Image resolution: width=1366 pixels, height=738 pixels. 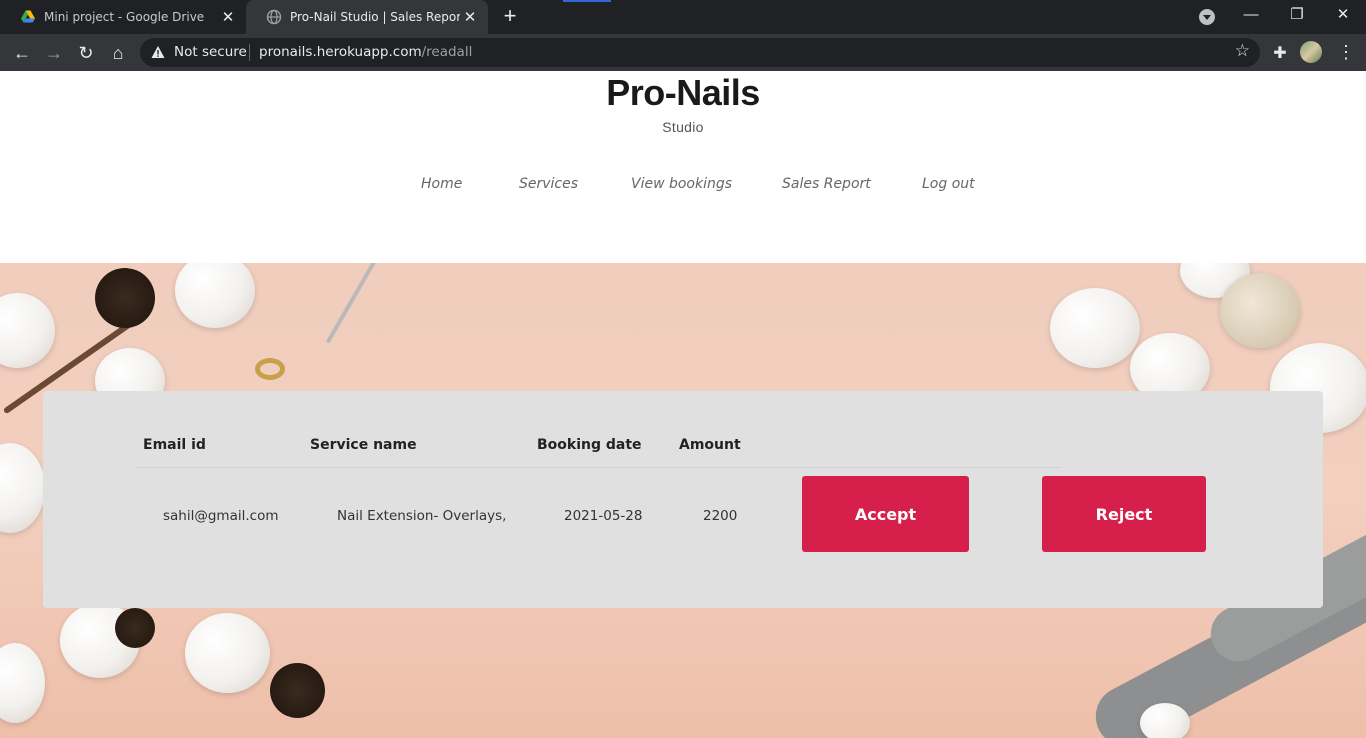 I want to click on kebab-menu-icon: ⋮, so click(x=1346, y=52).